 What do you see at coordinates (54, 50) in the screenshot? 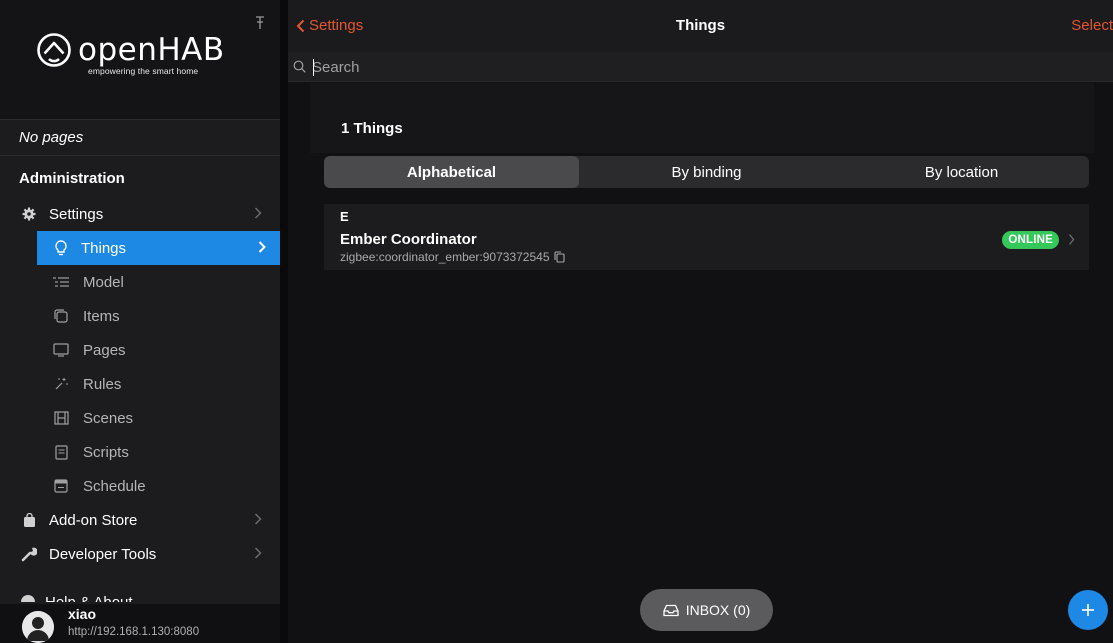
I see `openhab-logo-icon` at bounding box center [54, 50].